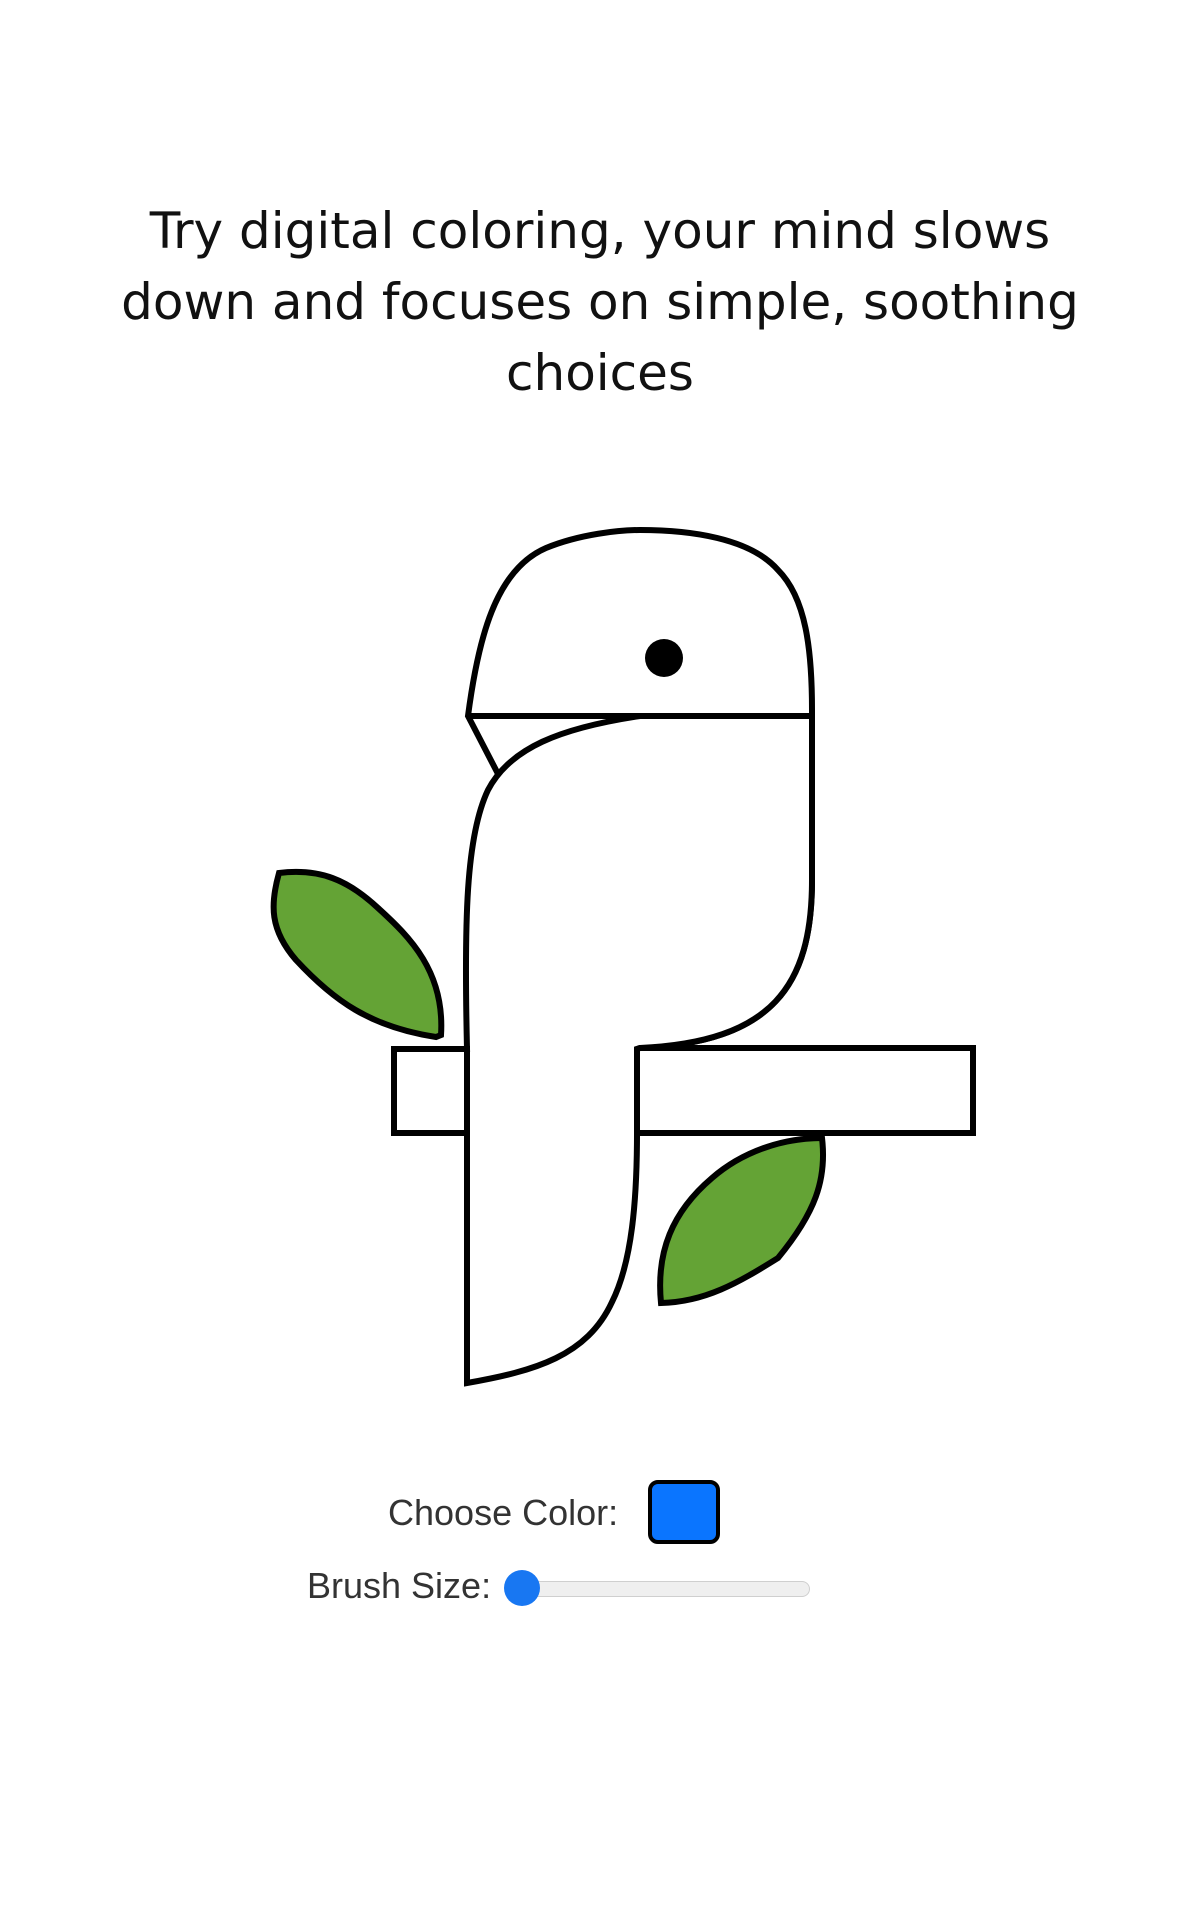  I want to click on controls-panel: Choose Color: Brush Size:, so click(600, 1550).